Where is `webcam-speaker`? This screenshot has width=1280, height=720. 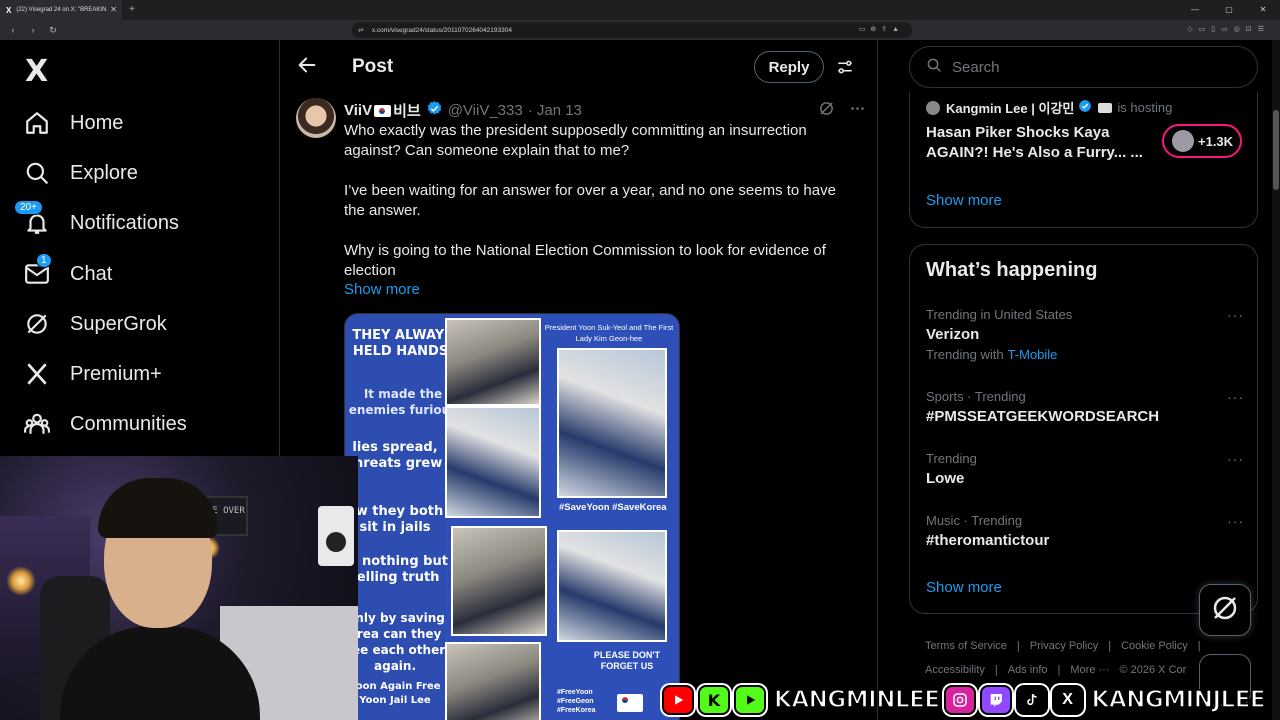
webcam-speaker is located at coordinates (336, 536).